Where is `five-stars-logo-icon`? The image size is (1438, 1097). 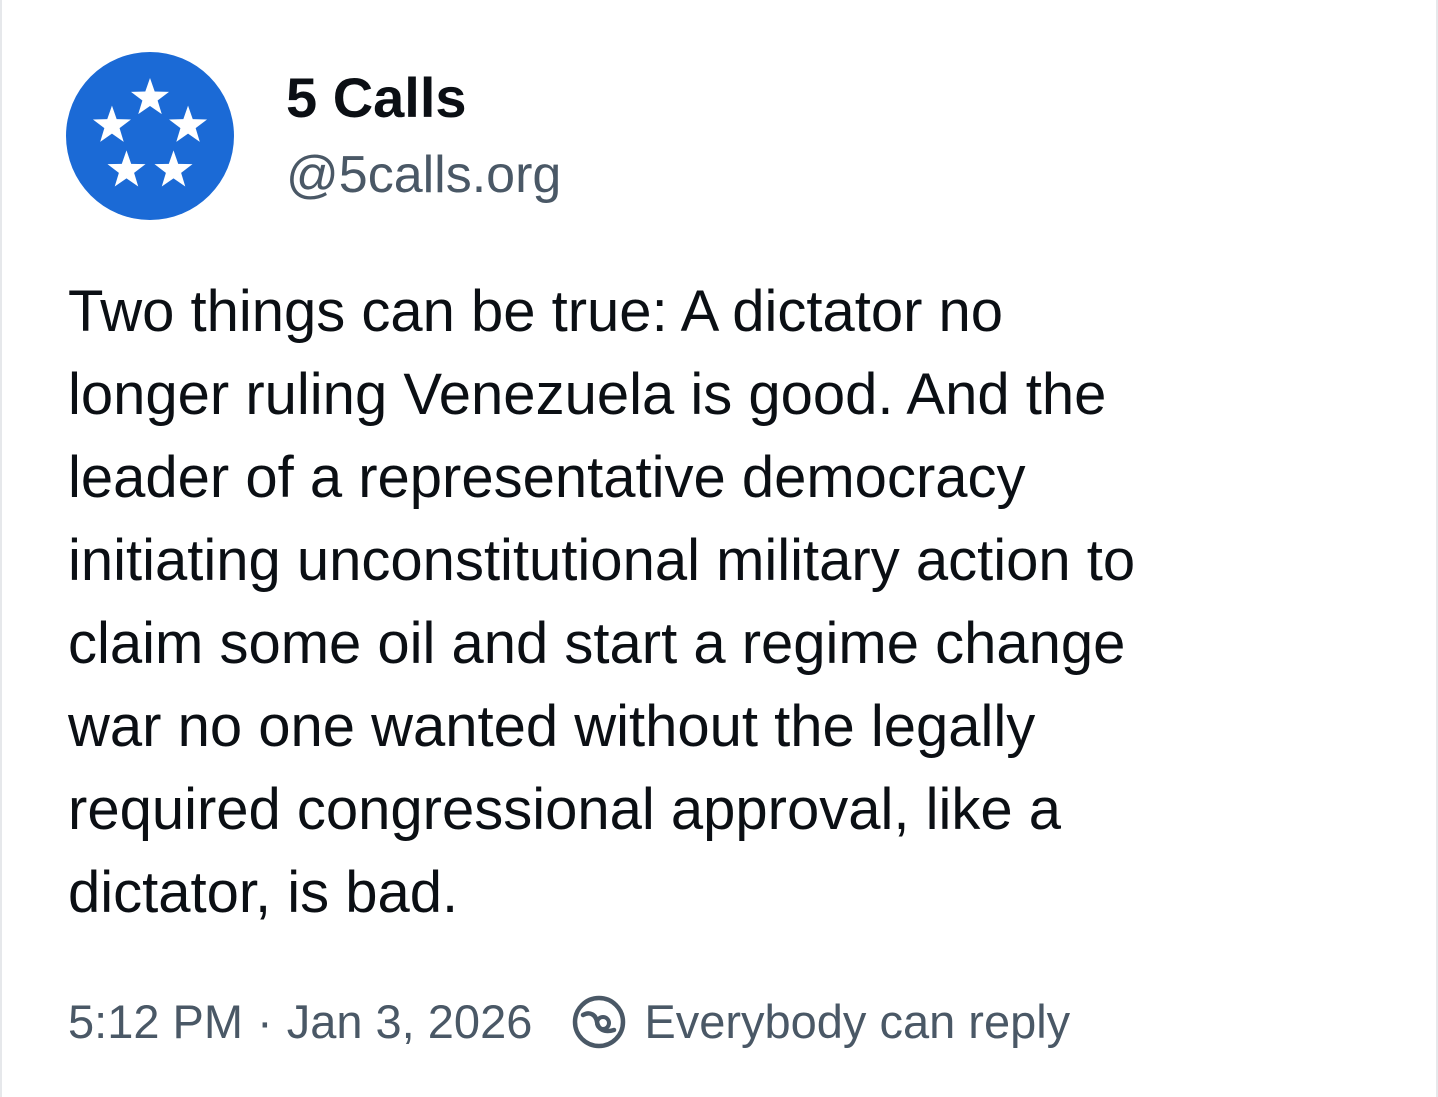 five-stars-logo-icon is located at coordinates (150, 132).